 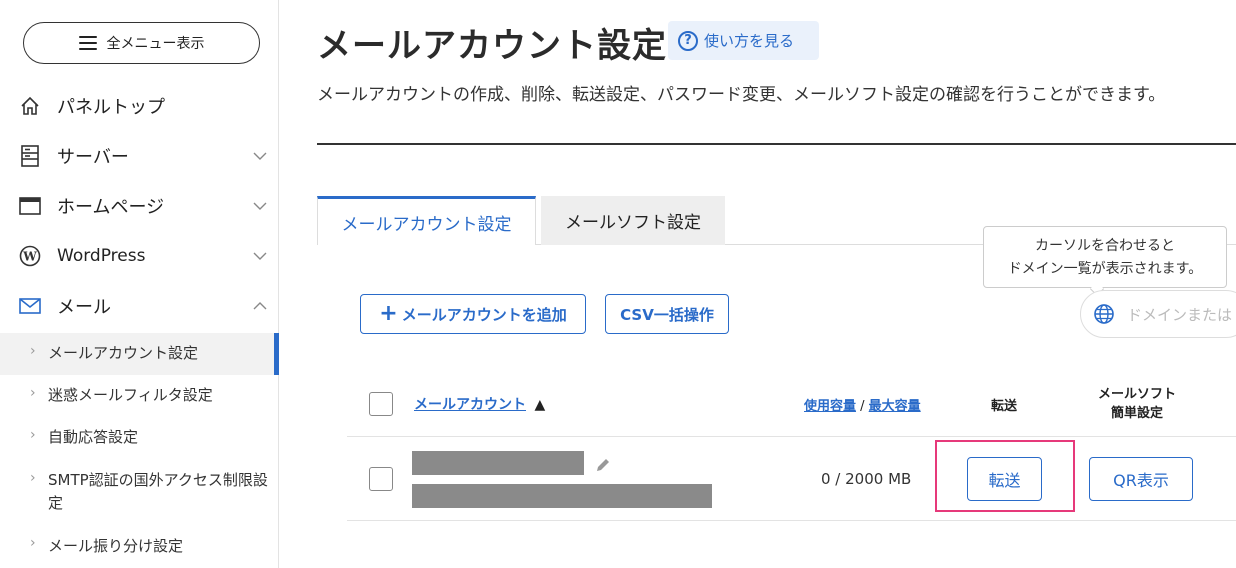 I want to click on sub-item-label: メールアカウント設定, so click(x=123, y=353).